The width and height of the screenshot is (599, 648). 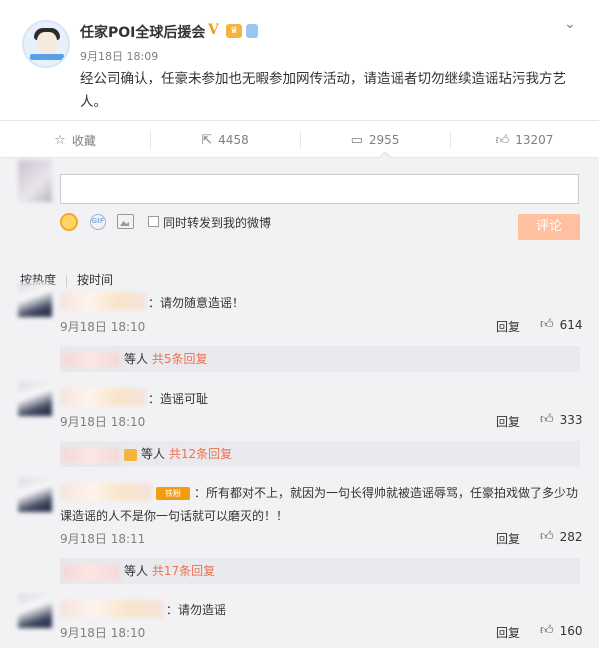 I want to click on reply-count-link: 共17条回复, so click(x=183, y=571).